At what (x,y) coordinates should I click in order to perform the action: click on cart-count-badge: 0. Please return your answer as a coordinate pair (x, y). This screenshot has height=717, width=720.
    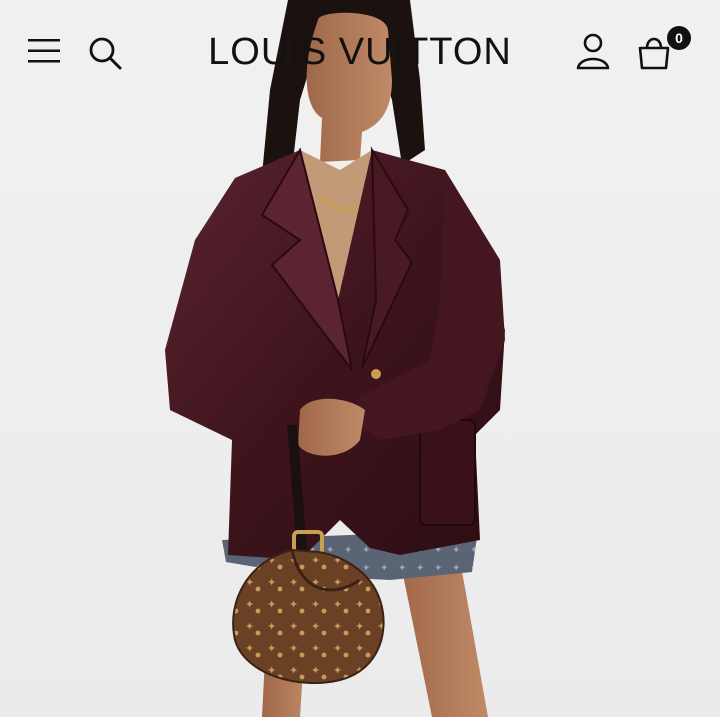
    Looking at the image, I should click on (679, 38).